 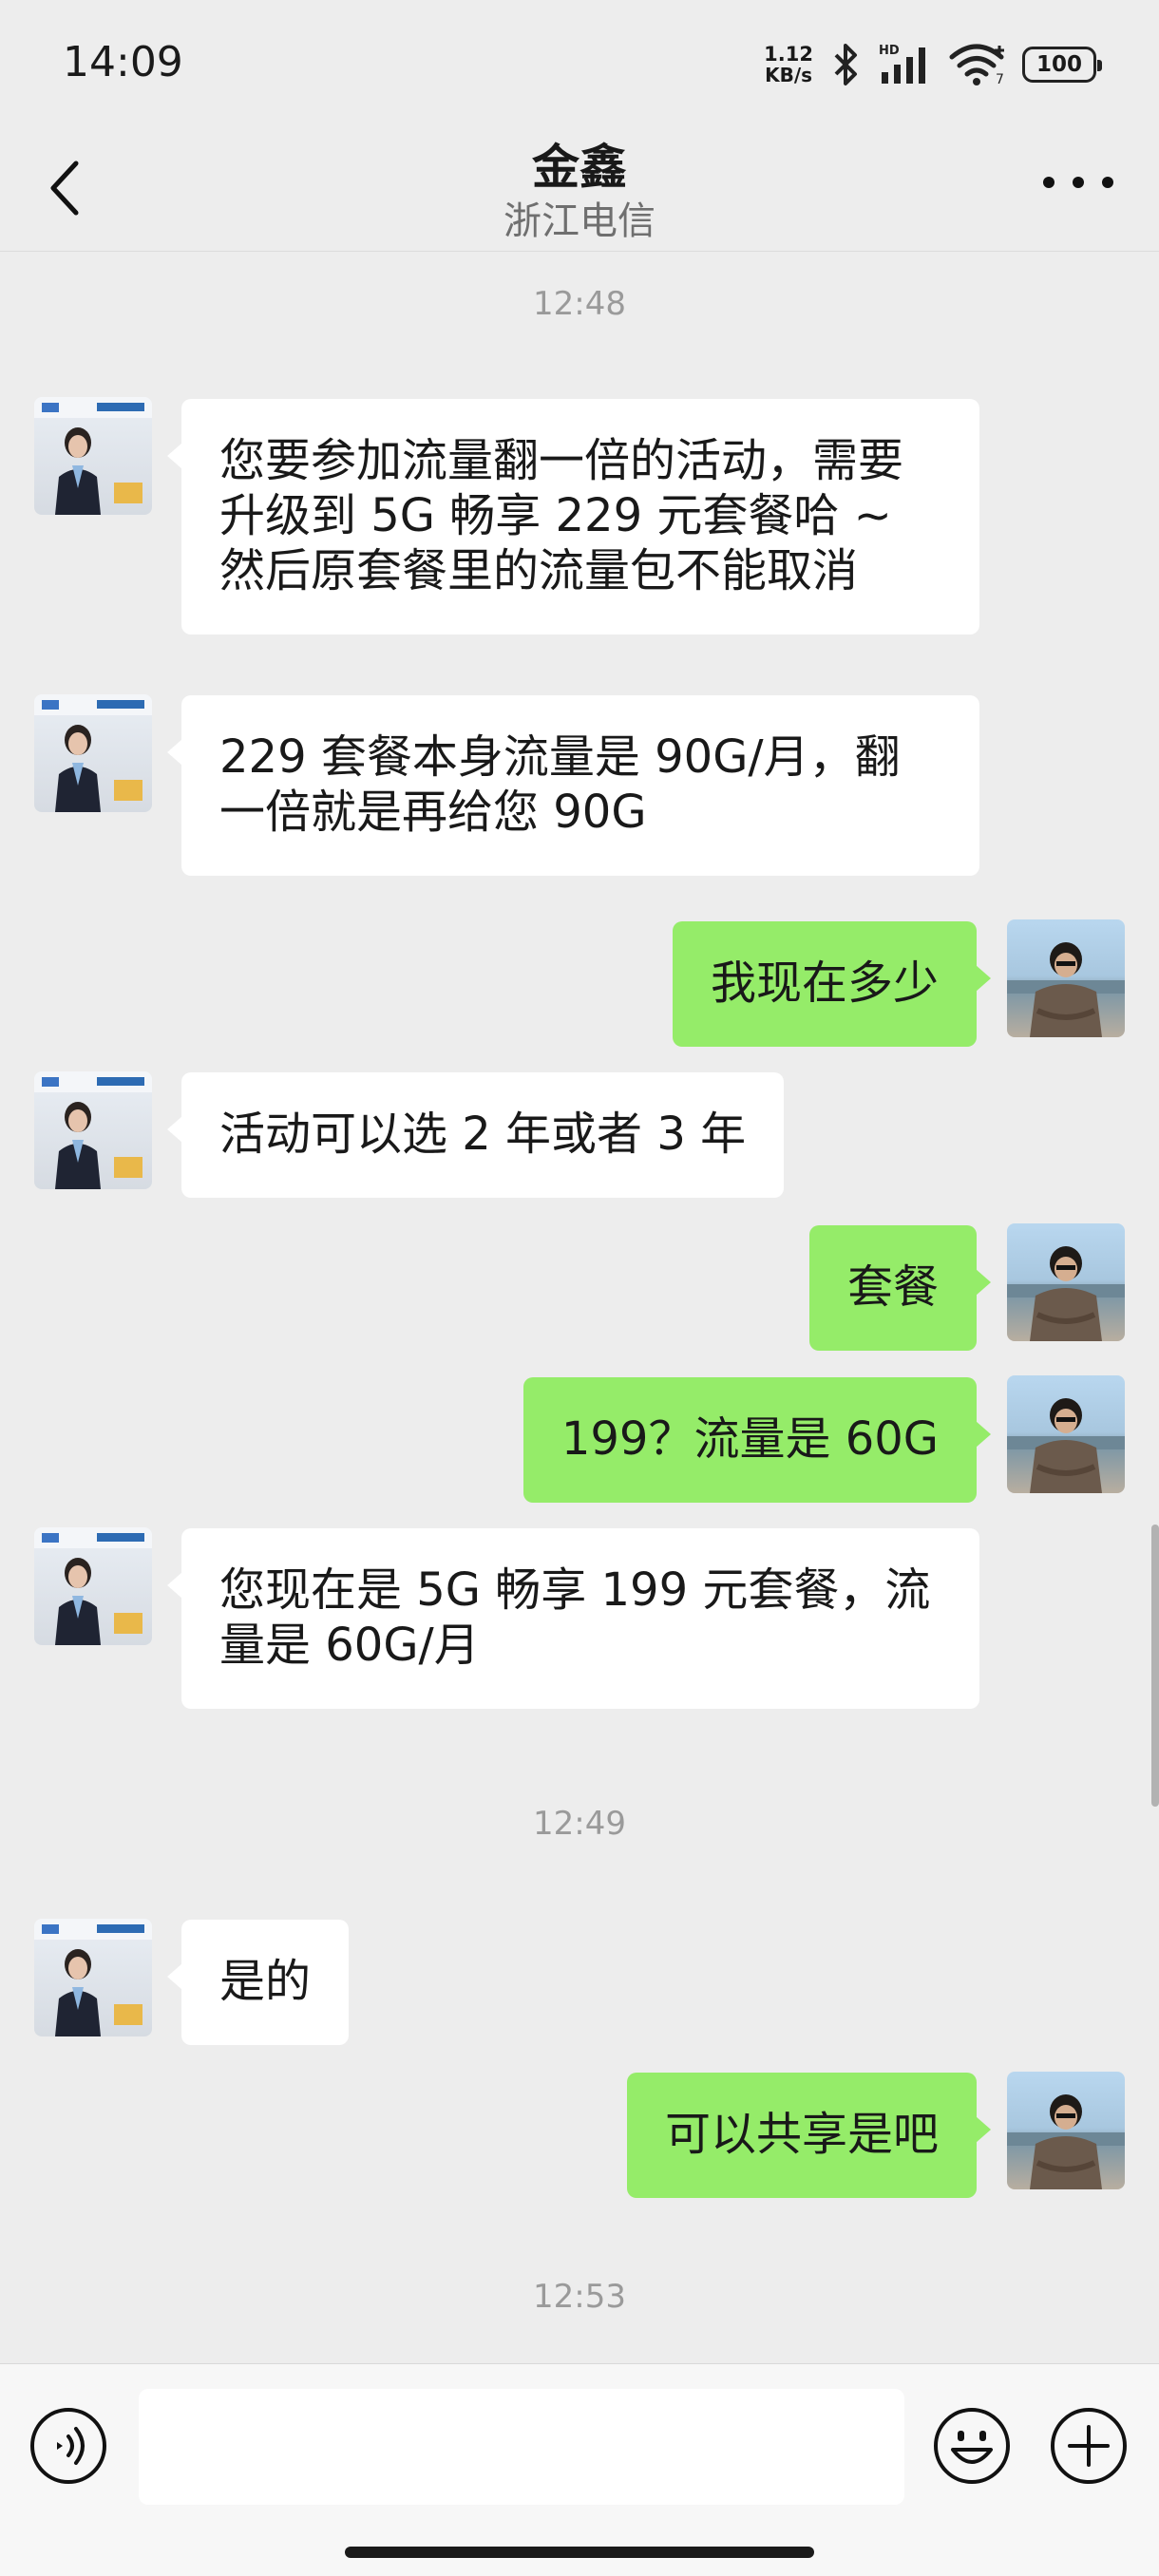 What do you see at coordinates (900, 1288) in the screenshot?
I see `message-bubble-sent: 套餐` at bounding box center [900, 1288].